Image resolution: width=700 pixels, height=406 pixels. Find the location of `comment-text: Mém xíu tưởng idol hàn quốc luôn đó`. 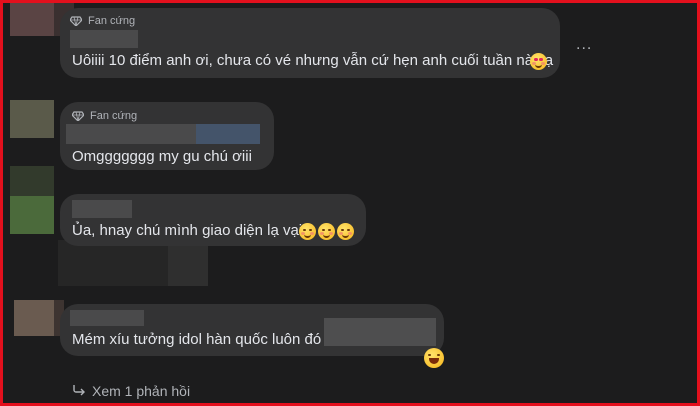

comment-text: Mém xíu tưởng idol hàn quốc luôn đó is located at coordinates (197, 339).